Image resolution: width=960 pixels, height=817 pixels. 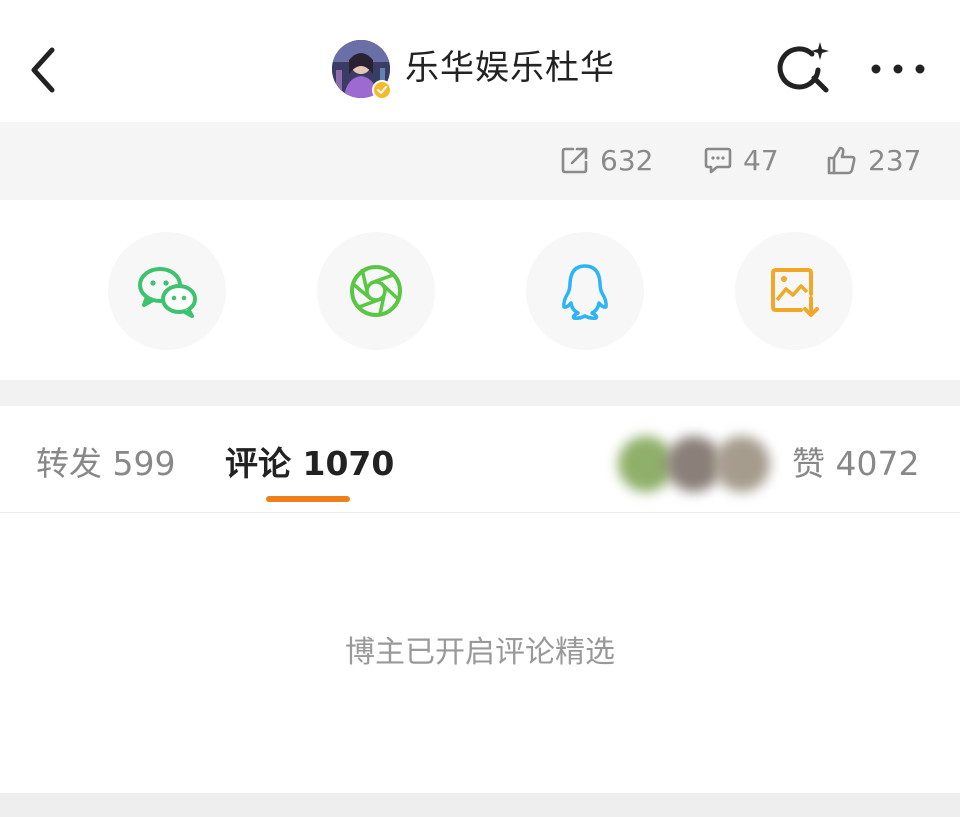 I want to click on more-options-button, so click(x=898, y=69).